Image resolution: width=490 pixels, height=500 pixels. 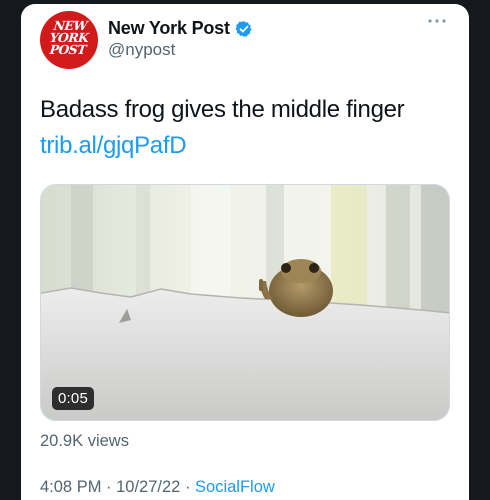 I want to click on view-count: 20.9K views, so click(x=84, y=441).